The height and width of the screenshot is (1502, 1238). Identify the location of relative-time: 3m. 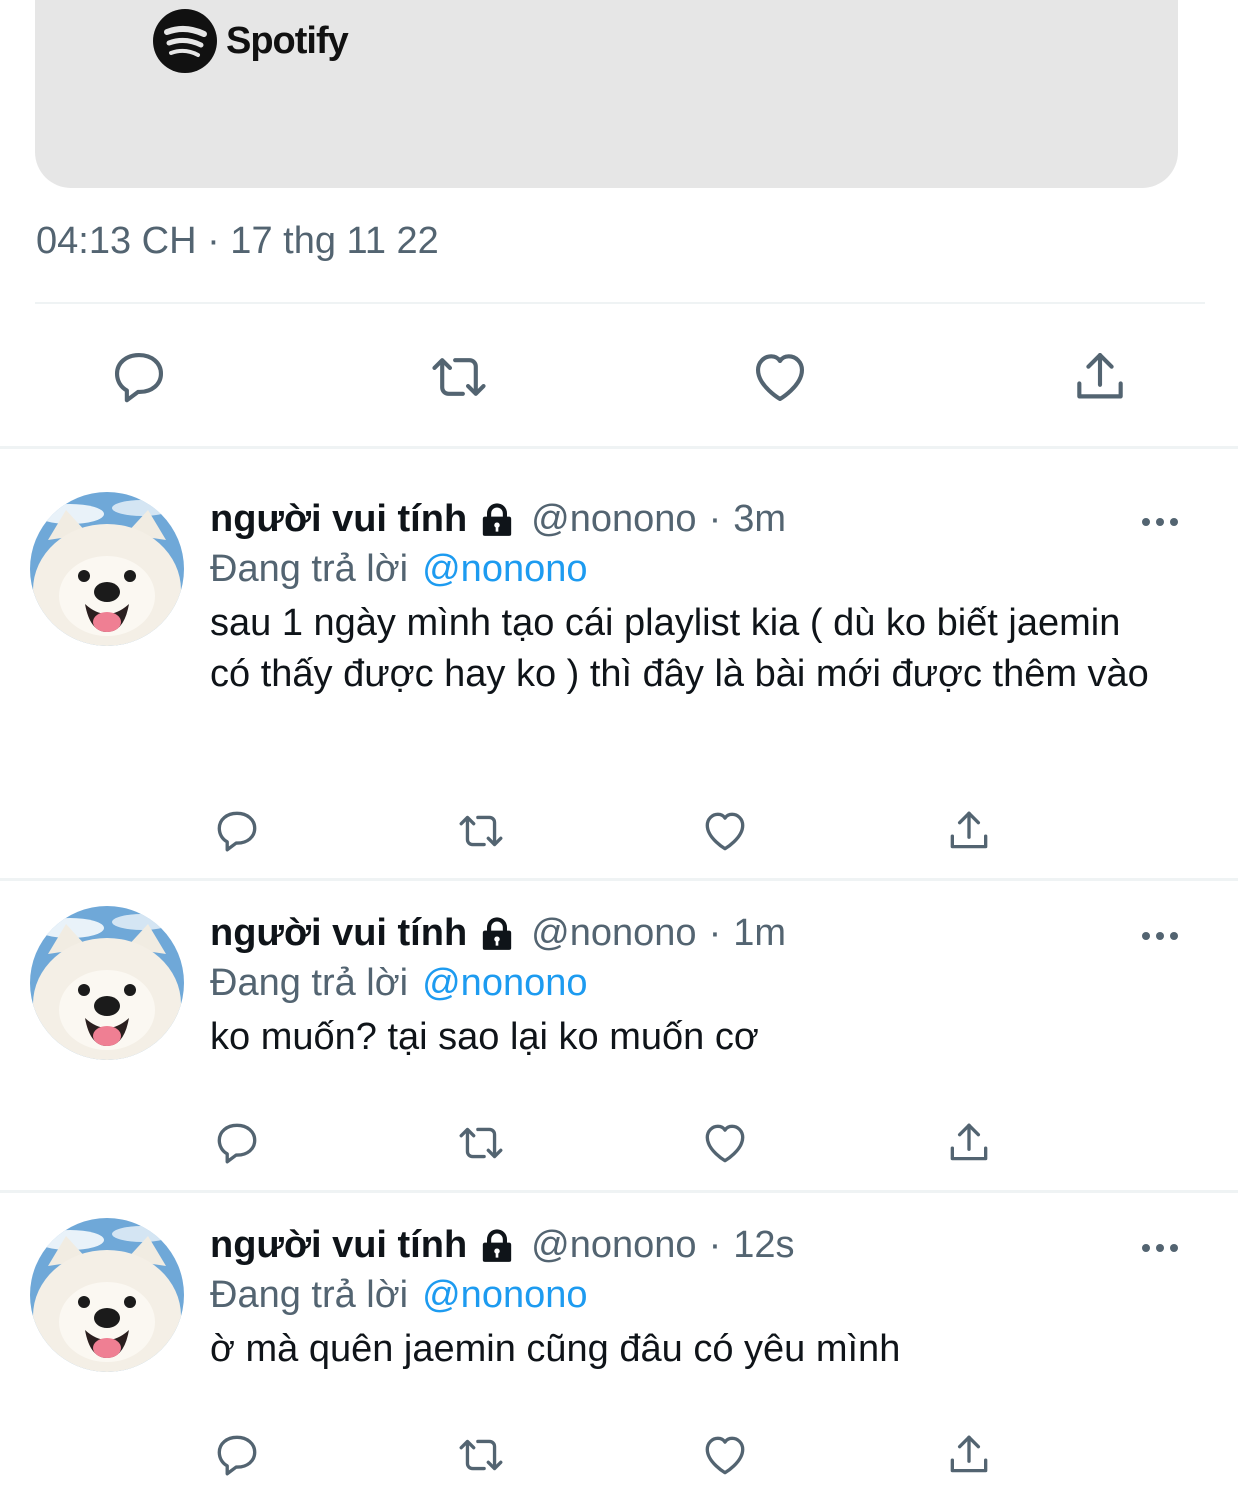
(759, 519).